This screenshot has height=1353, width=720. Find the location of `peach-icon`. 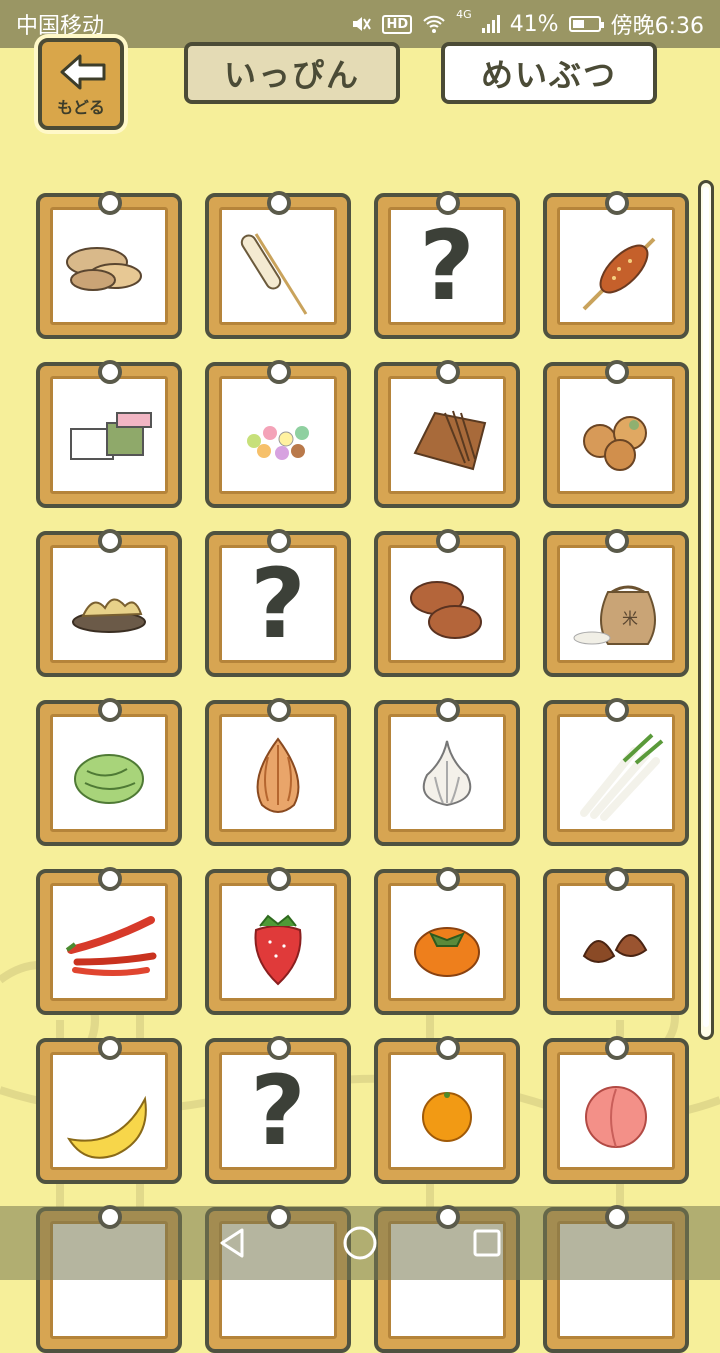

peach-icon is located at coordinates (616, 1117).